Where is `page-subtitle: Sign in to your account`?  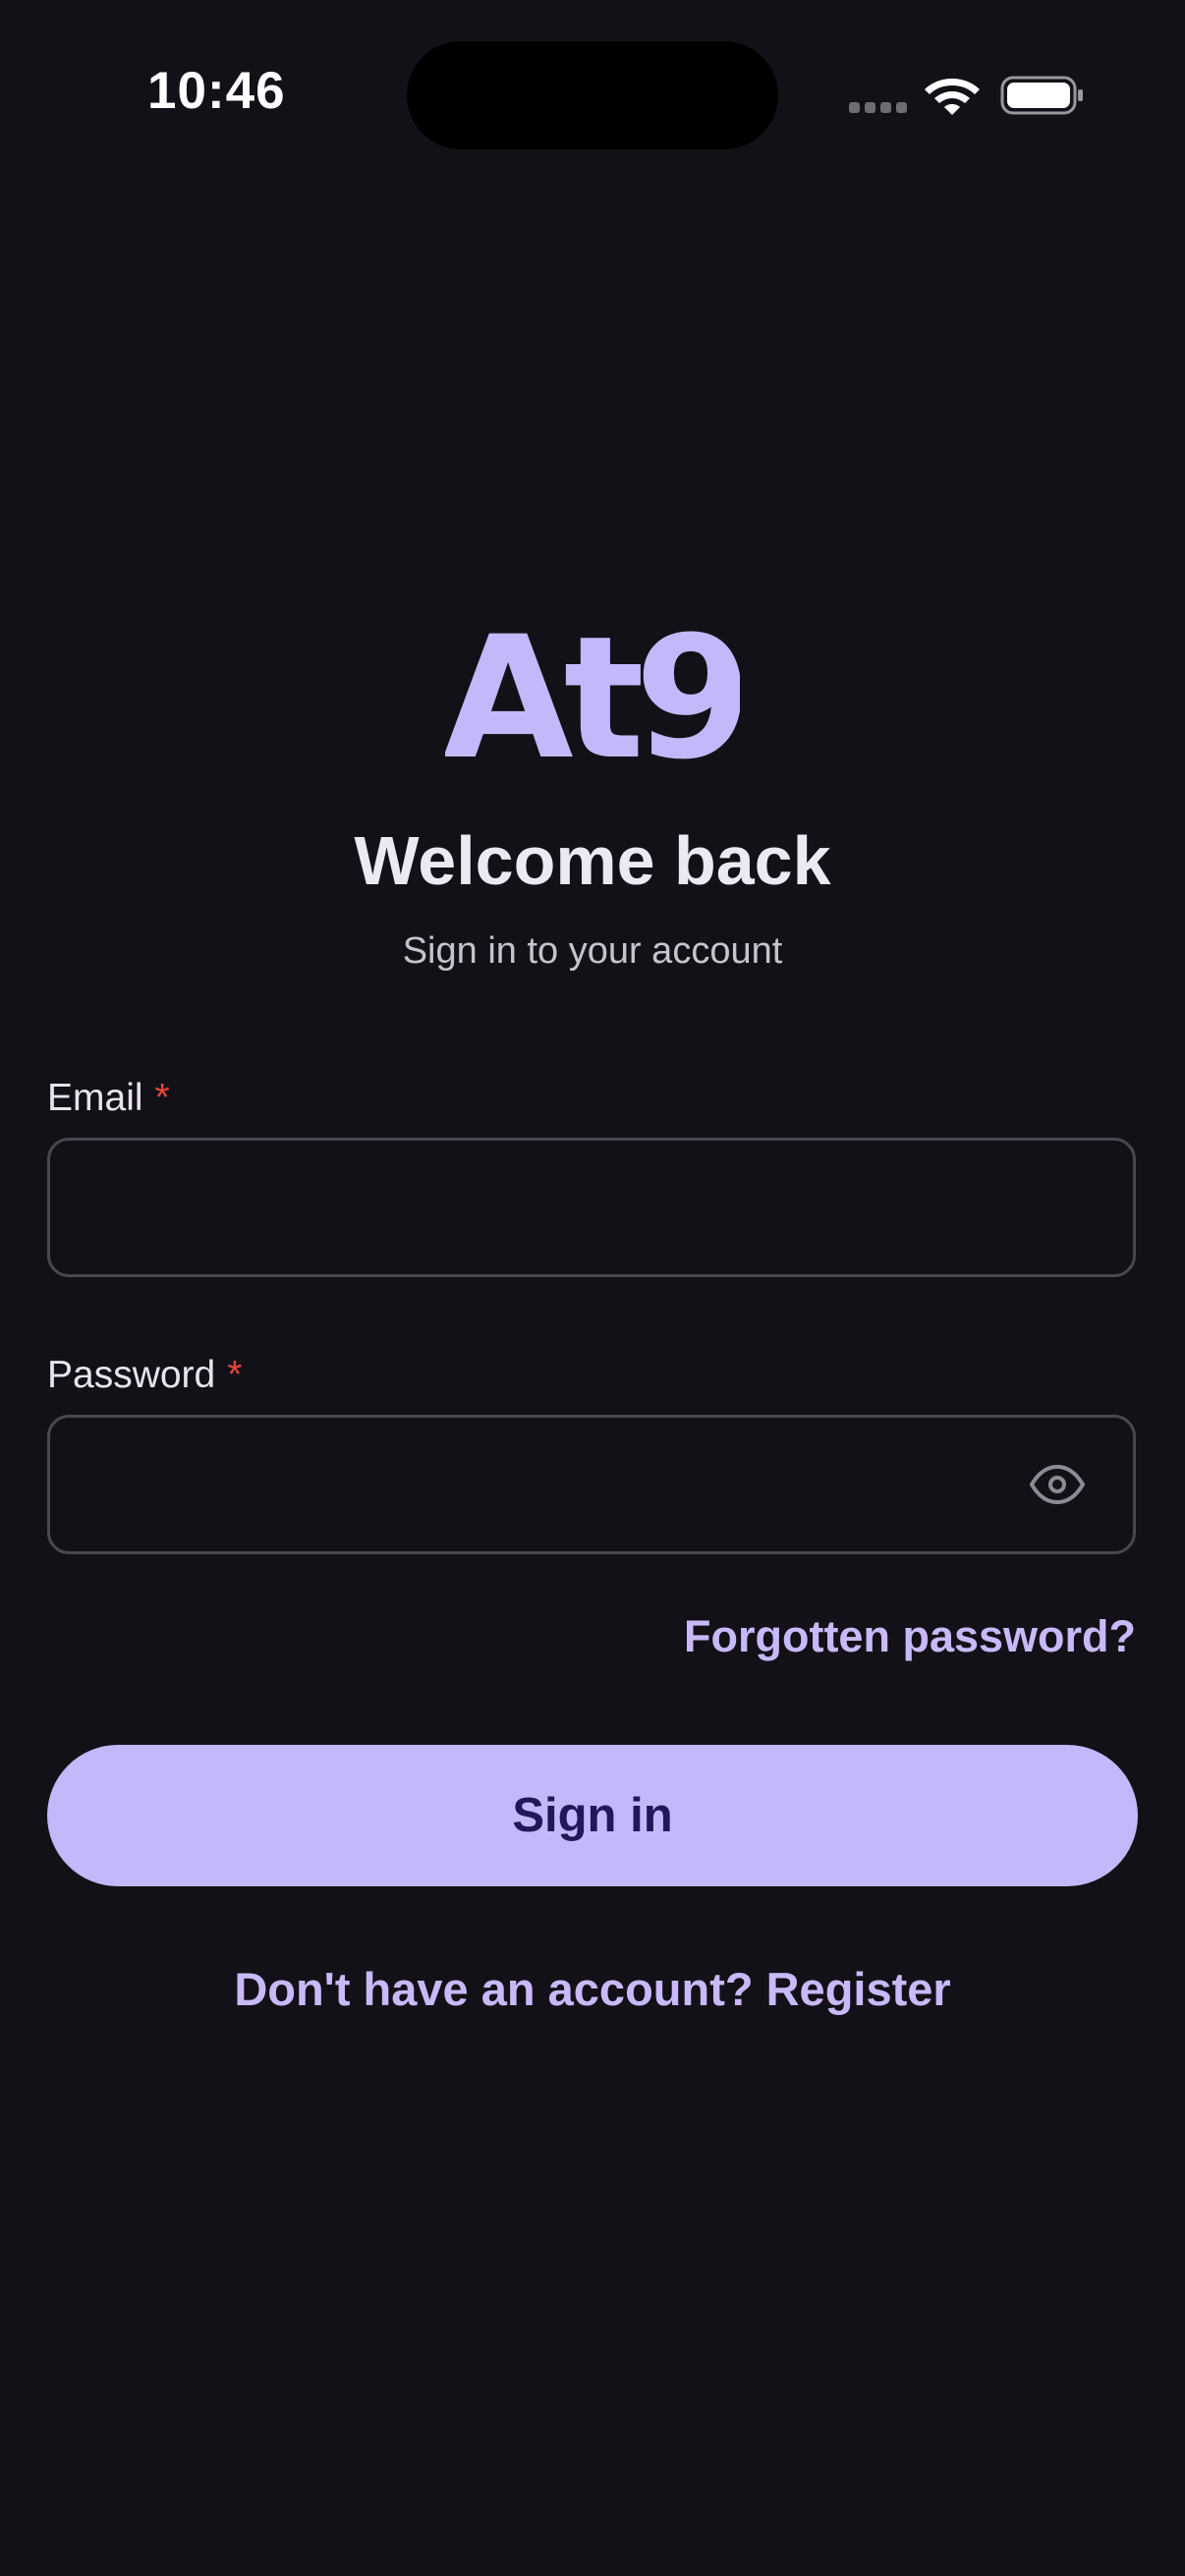 page-subtitle: Sign in to your account is located at coordinates (592, 951).